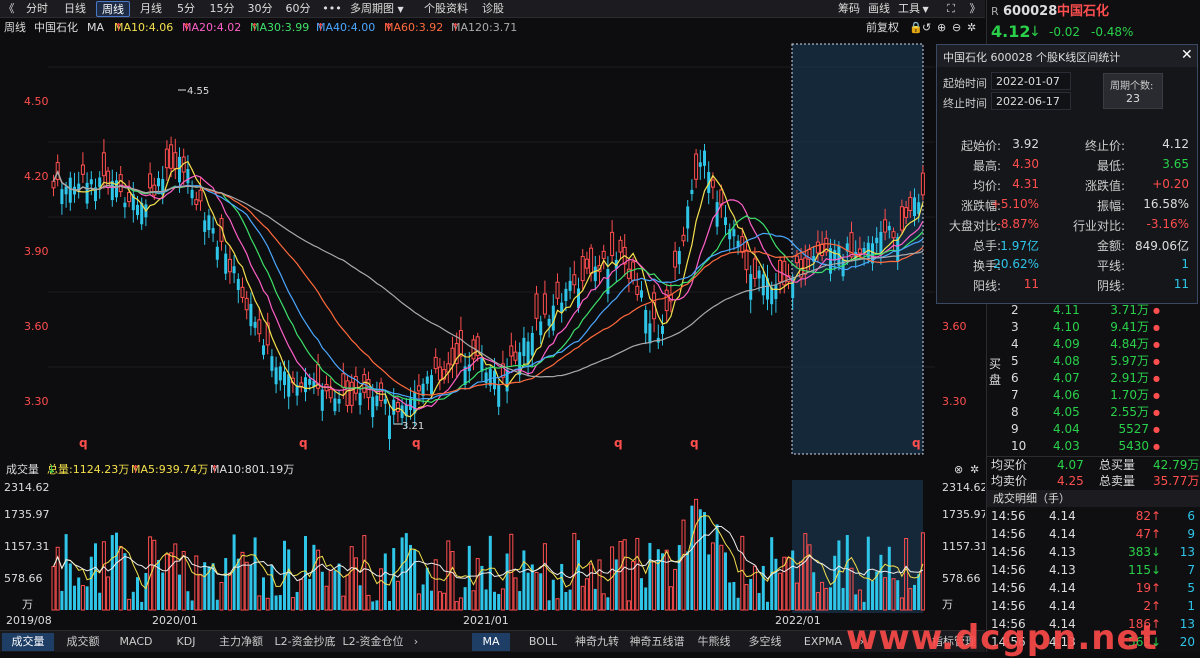  I want to click on buy-book-row: 10 4.03 5430 ●, so click(1093, 446).